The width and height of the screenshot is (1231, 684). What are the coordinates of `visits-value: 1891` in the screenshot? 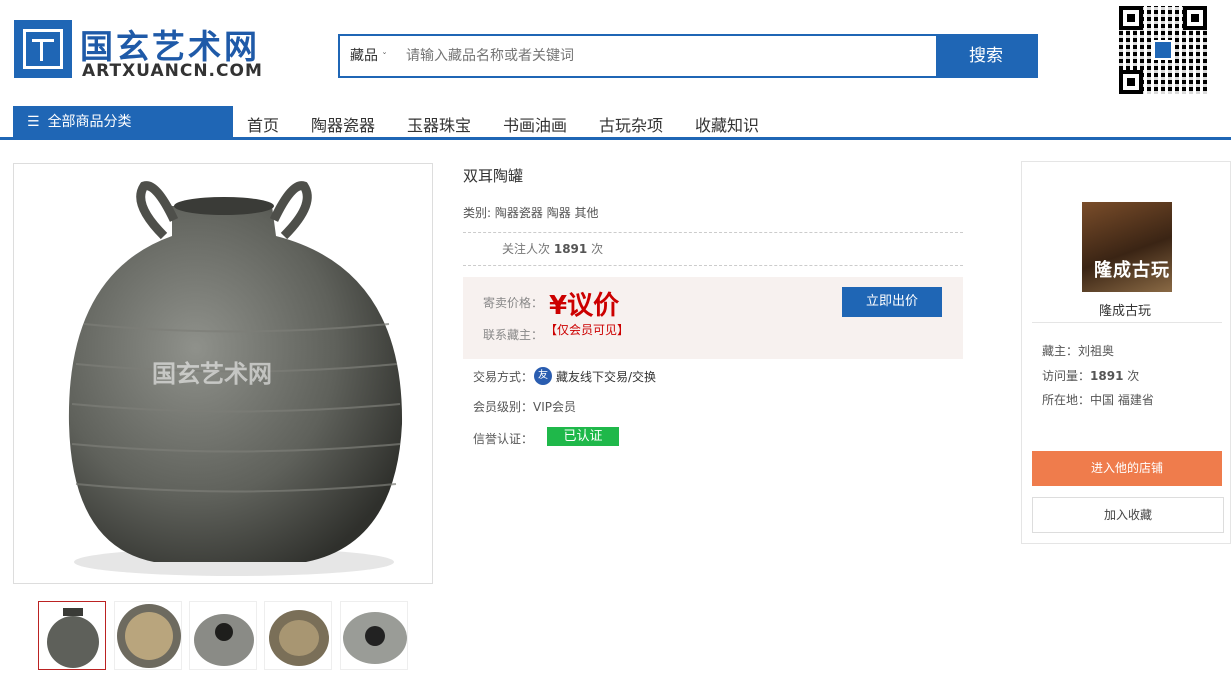 It's located at (1107, 376).